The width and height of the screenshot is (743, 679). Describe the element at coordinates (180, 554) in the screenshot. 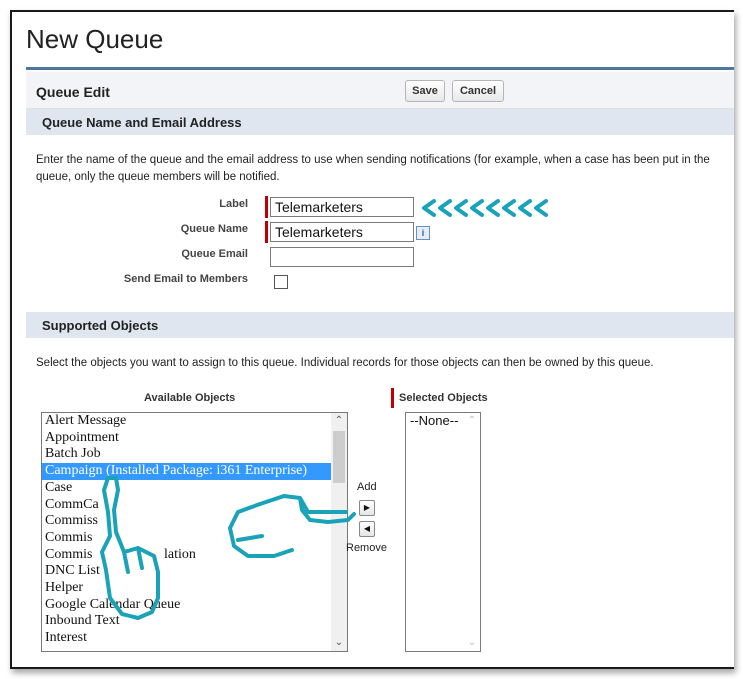

I see `list-item-suffix: lation` at that location.